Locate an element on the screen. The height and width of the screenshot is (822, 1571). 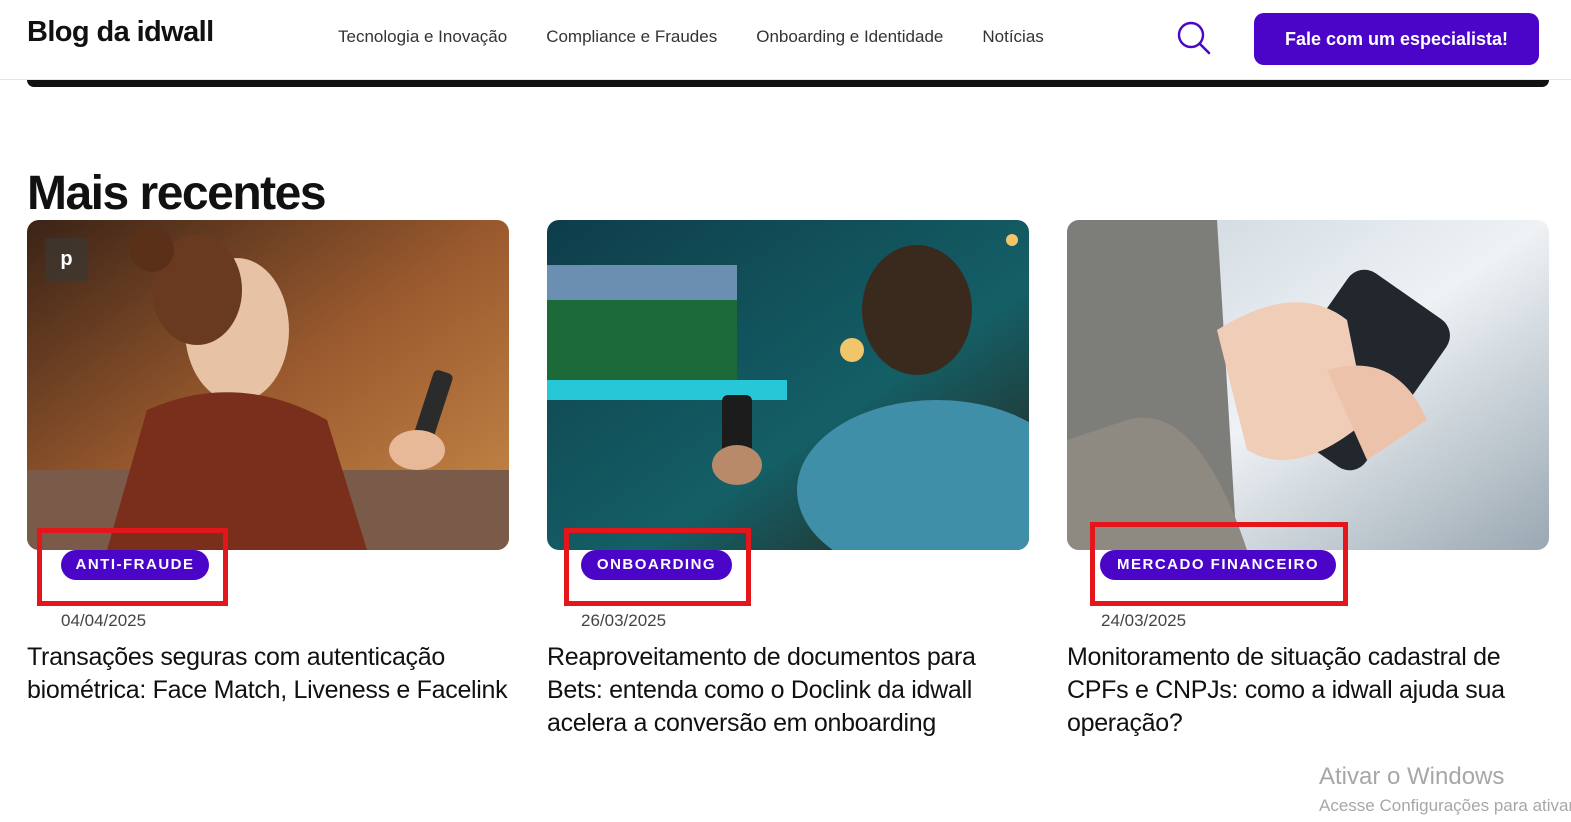
post-image-cpf-cnpj is located at coordinates (1308, 385).